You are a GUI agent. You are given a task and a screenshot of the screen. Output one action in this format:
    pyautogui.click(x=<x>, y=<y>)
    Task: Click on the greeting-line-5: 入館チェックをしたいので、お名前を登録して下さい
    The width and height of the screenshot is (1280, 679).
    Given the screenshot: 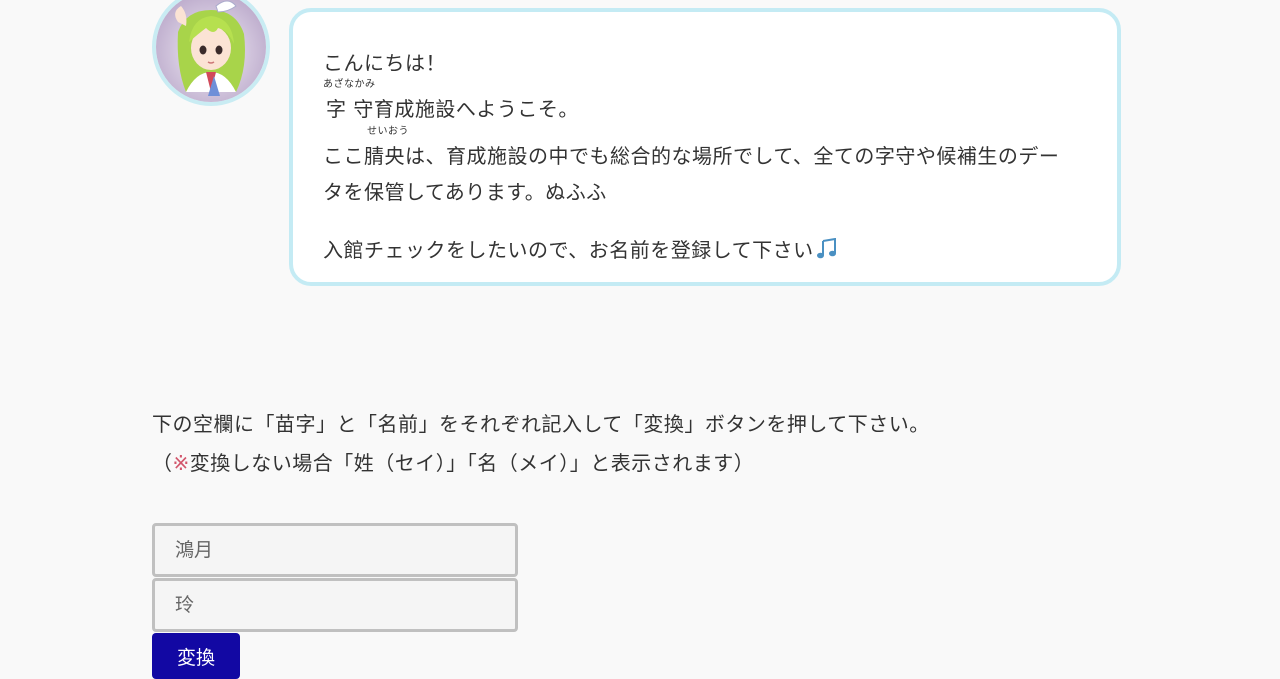 What is the action you would take?
    pyautogui.click(x=580, y=249)
    